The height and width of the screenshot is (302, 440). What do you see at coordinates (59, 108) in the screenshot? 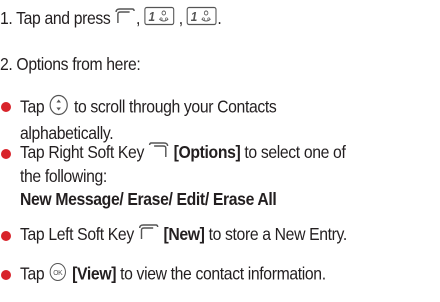
I see `navigation-key-icon` at bounding box center [59, 108].